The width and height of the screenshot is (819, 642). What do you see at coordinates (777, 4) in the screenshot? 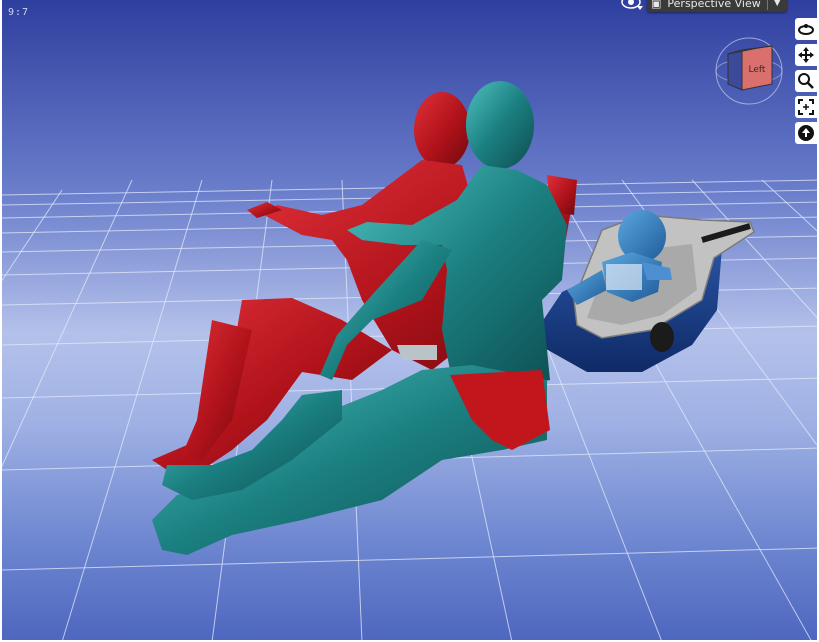
I see `chevron-down-icon: ▼` at bounding box center [777, 4].